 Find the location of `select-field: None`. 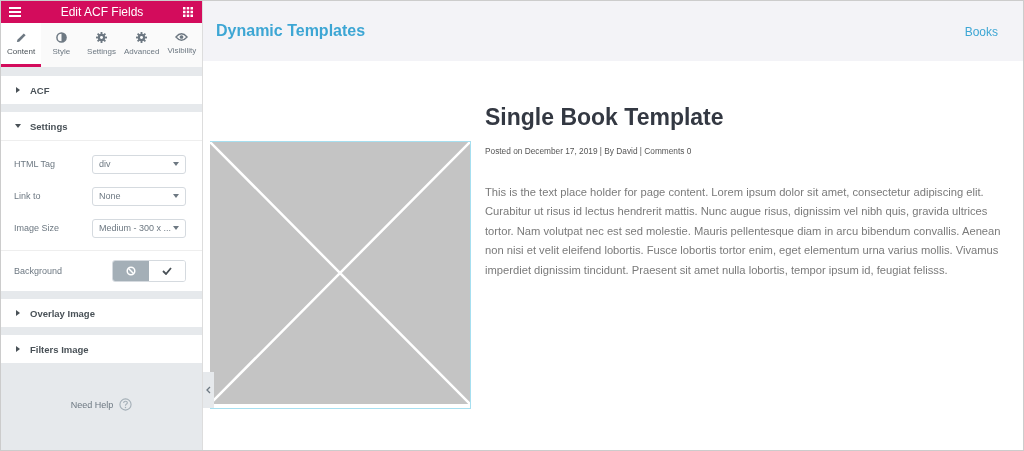

select-field: None is located at coordinates (139, 196).